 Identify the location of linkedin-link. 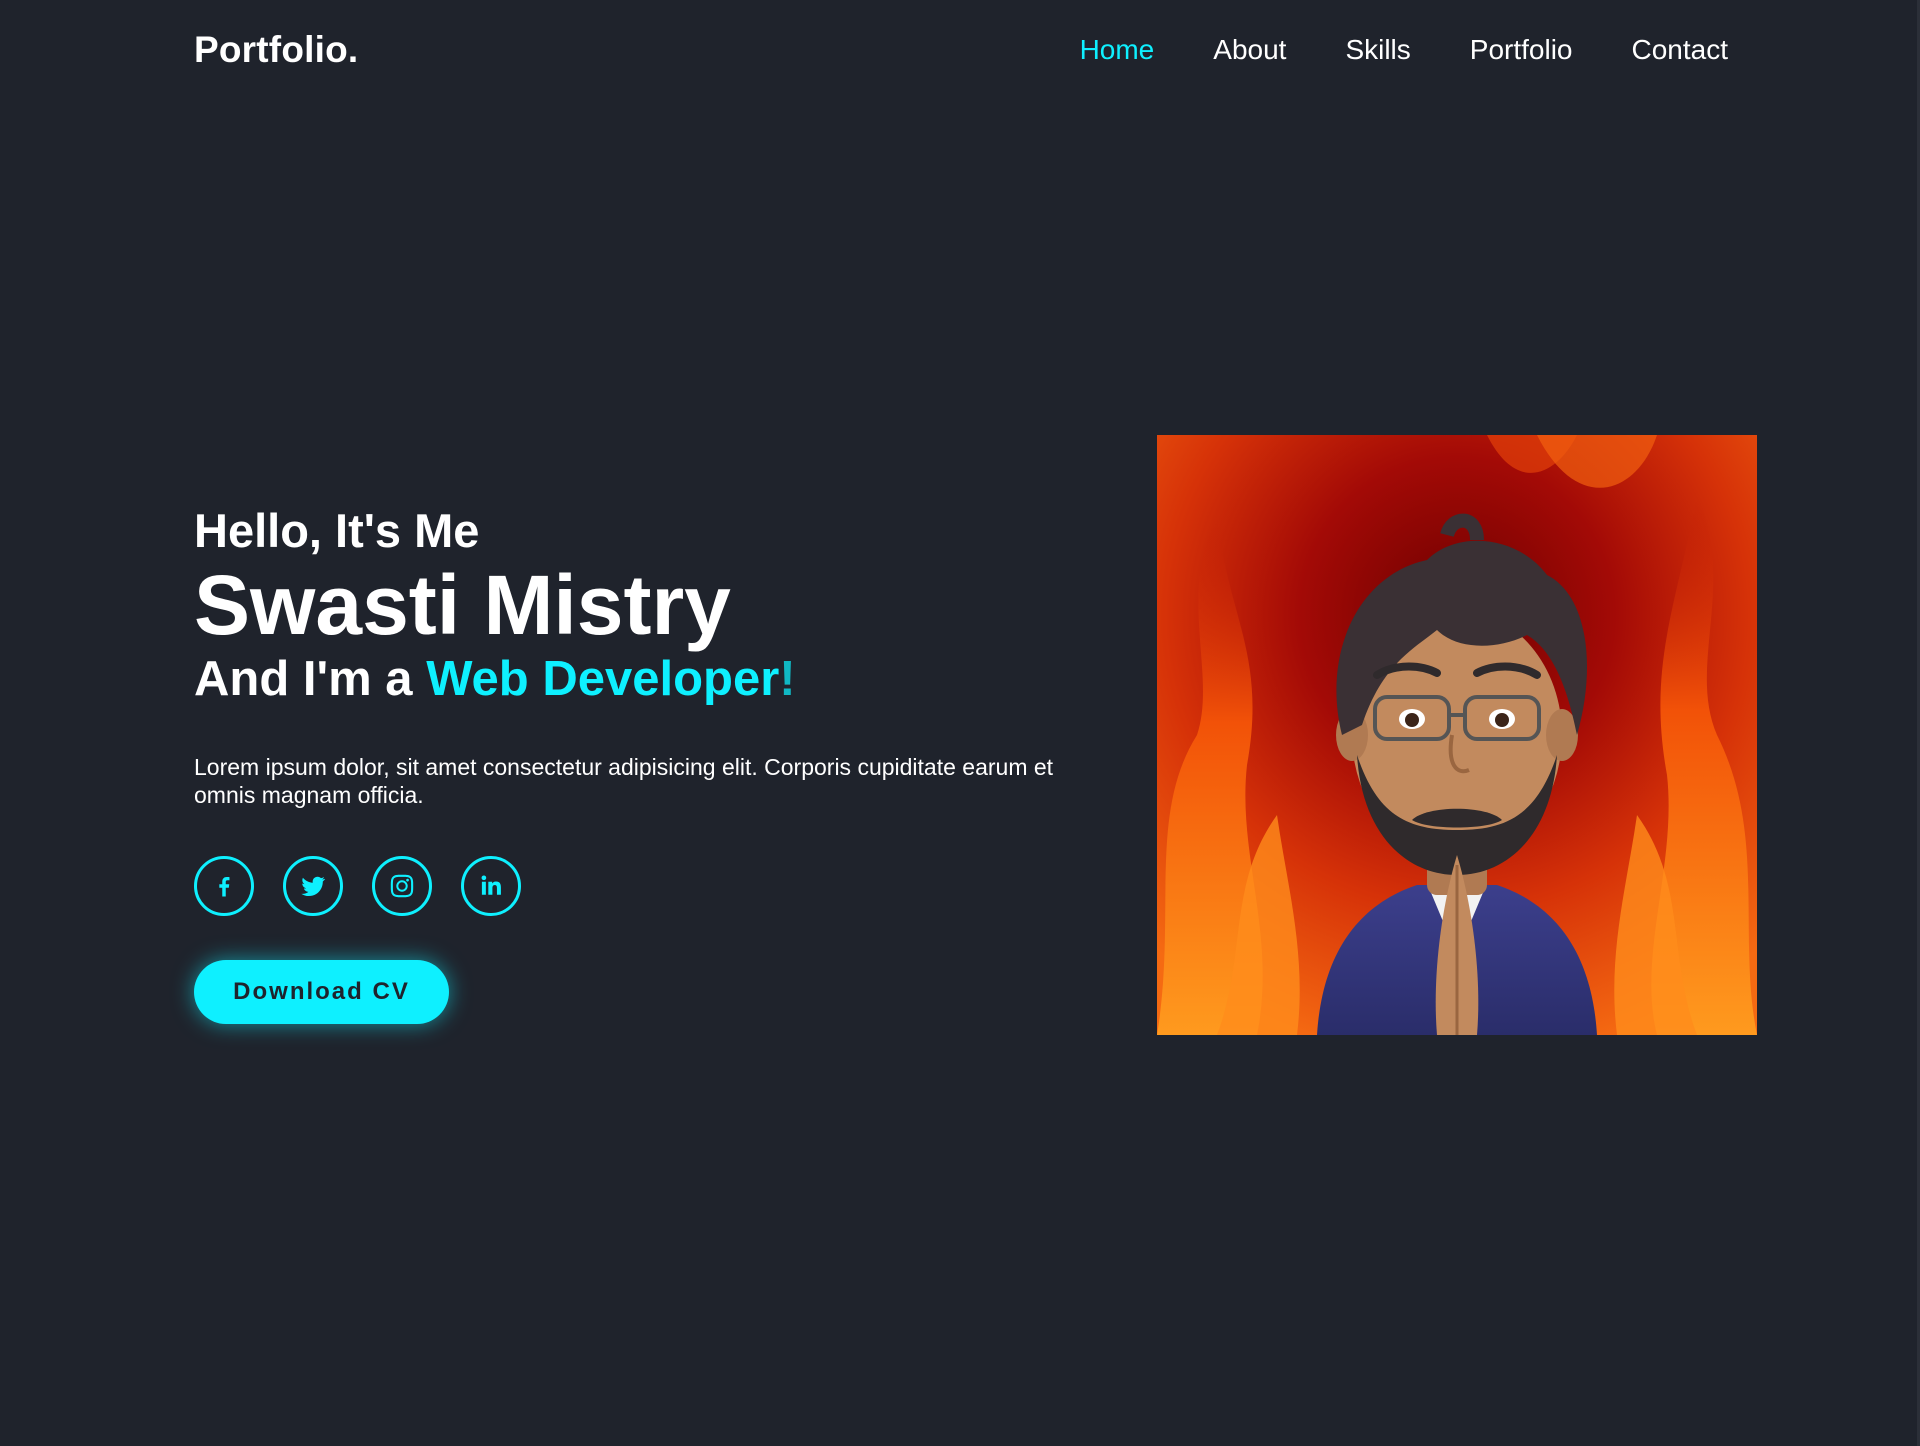
(491, 885).